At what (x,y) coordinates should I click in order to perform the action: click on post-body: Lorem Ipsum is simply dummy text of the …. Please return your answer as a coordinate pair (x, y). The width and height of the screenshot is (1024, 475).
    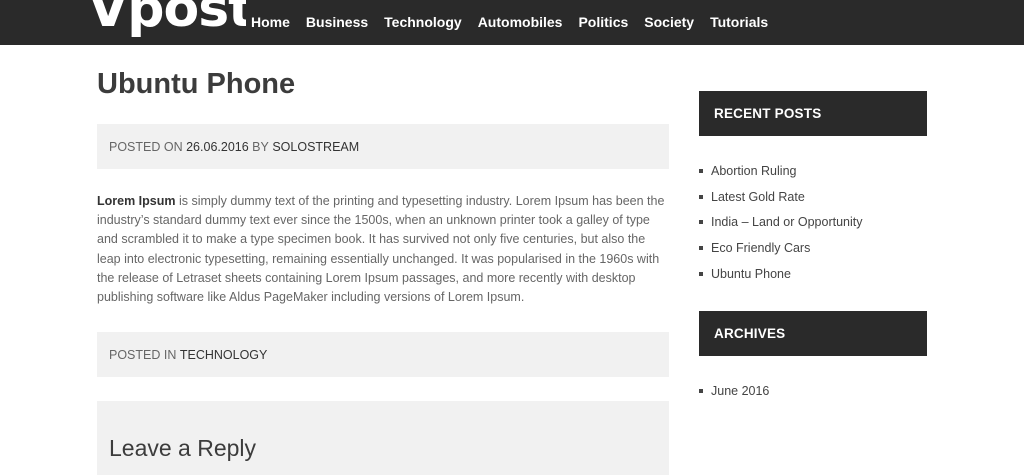
    Looking at the image, I should click on (383, 249).